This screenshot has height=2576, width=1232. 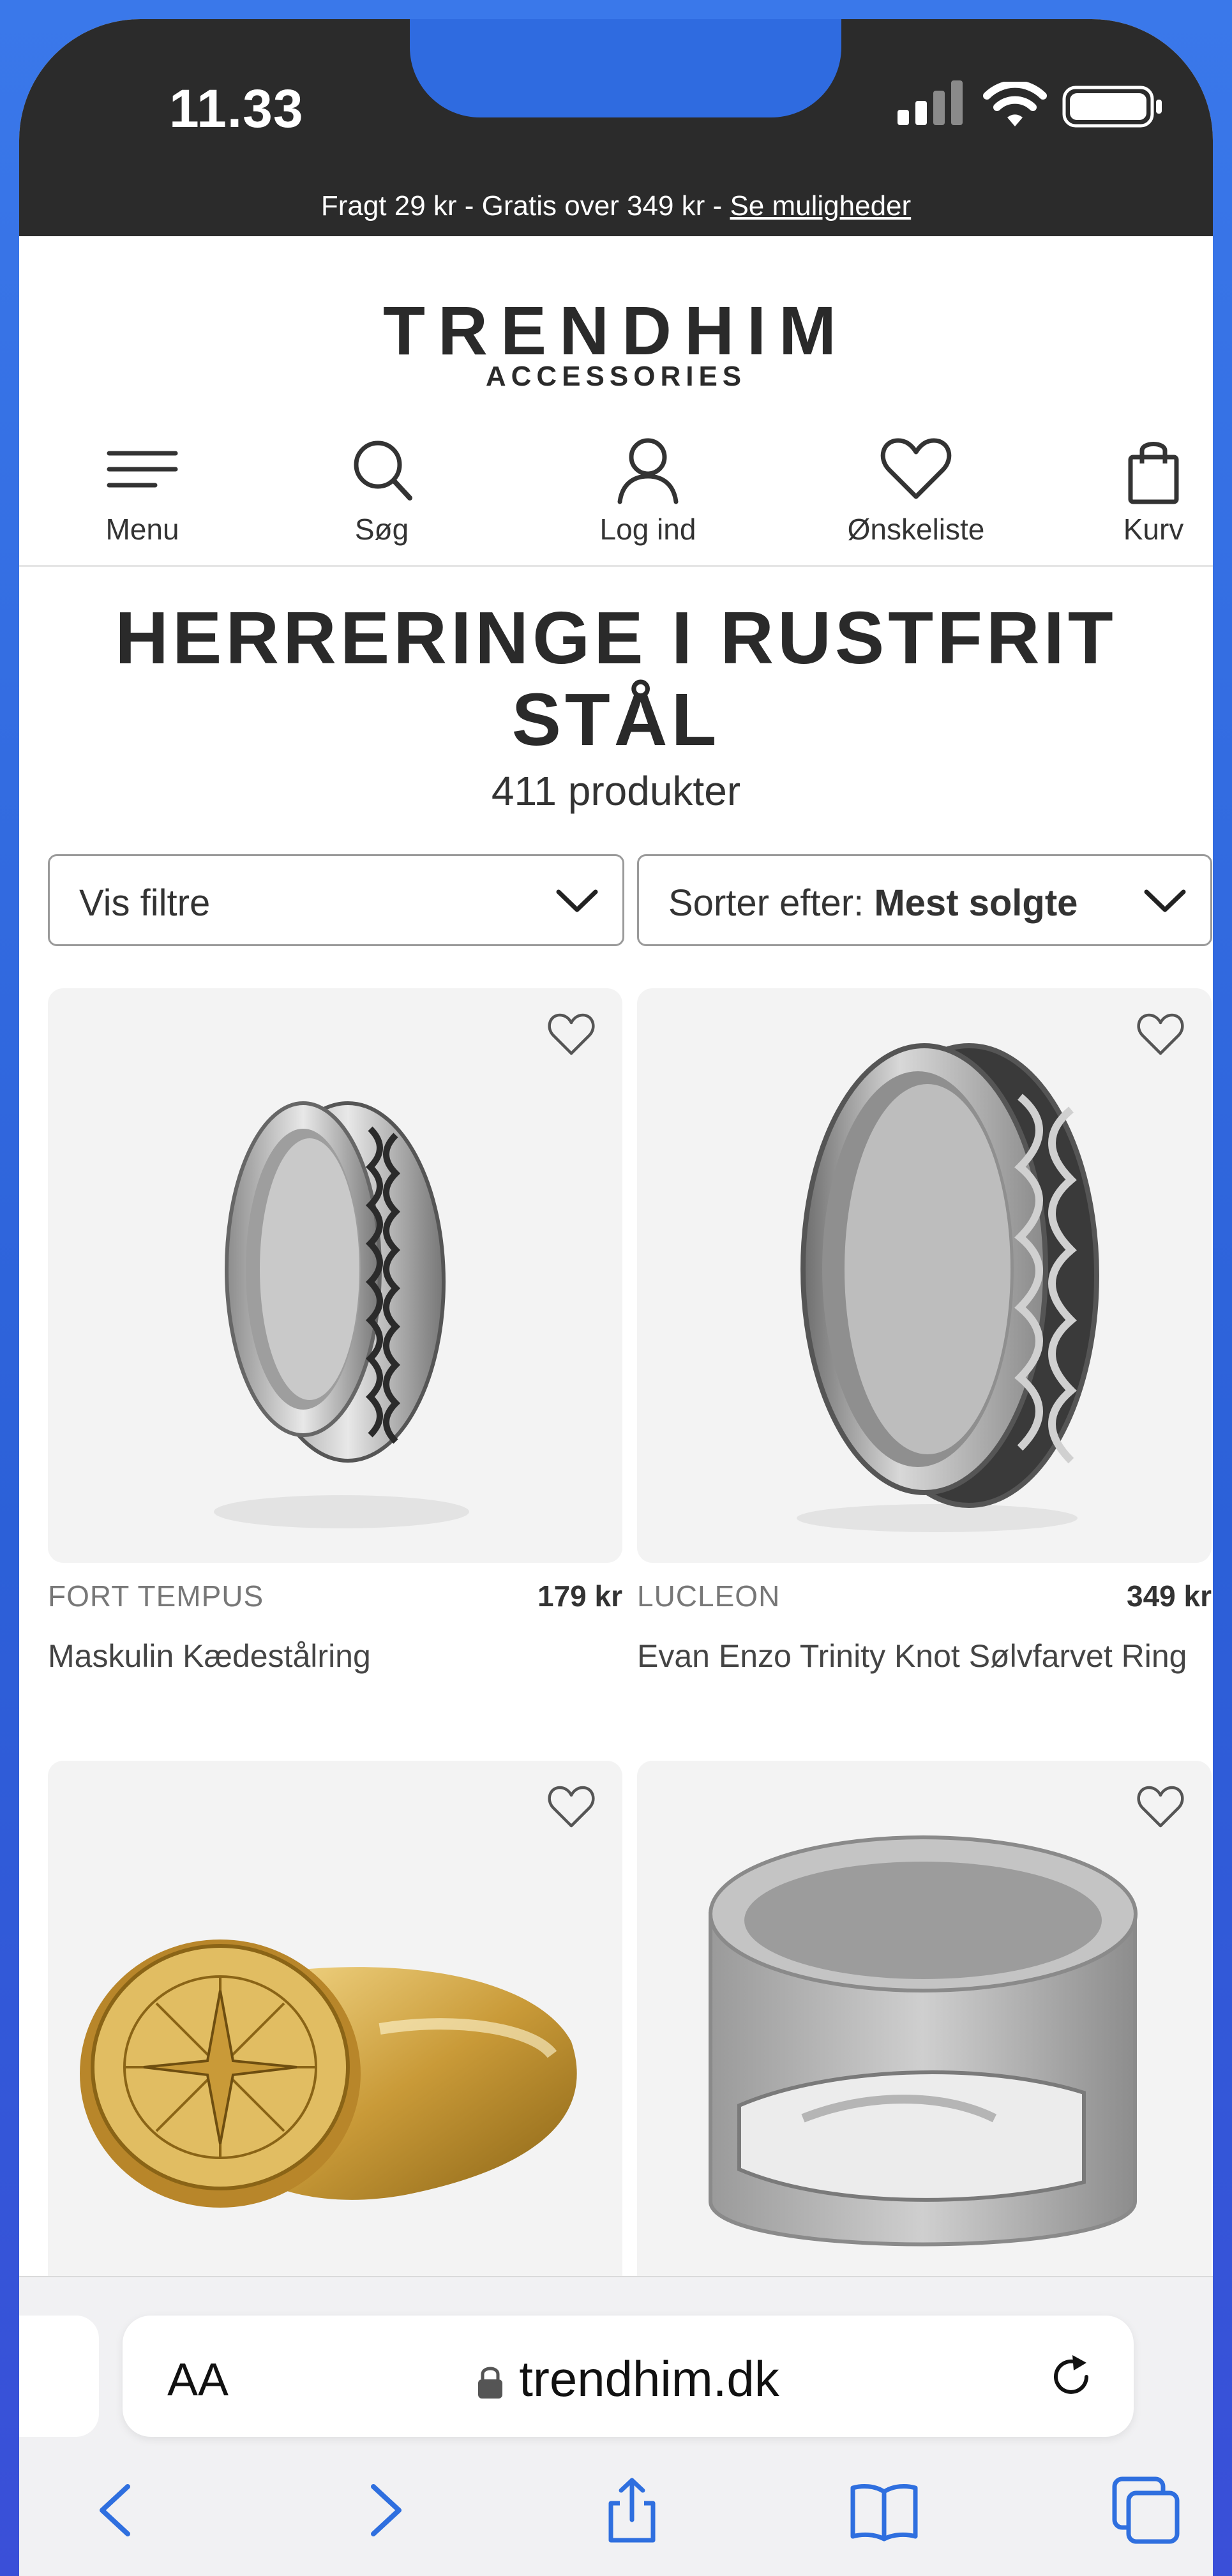 I want to click on product-brand: FORT TEMPUS, so click(x=156, y=1596).